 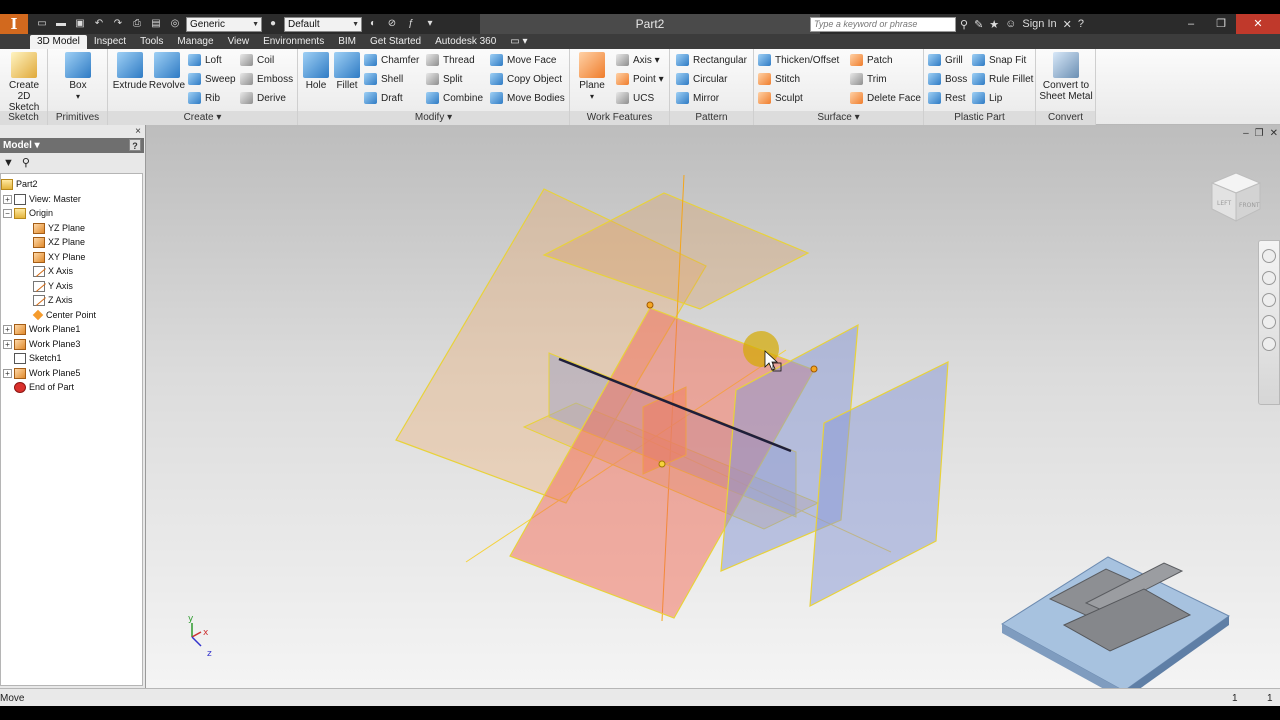 What do you see at coordinates (1191, 24) in the screenshot?
I see `minimize-icon: –` at bounding box center [1191, 24].